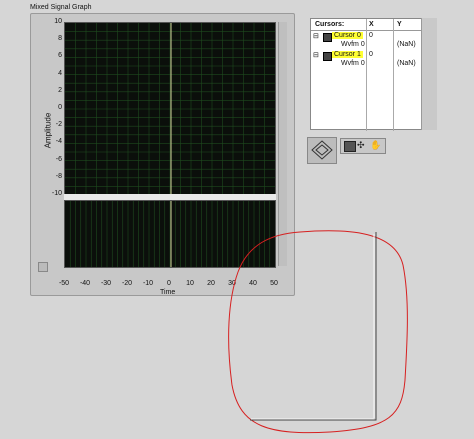 This screenshot has height=439, width=474. I want to click on empty-frame-outline, so click(313, 326).